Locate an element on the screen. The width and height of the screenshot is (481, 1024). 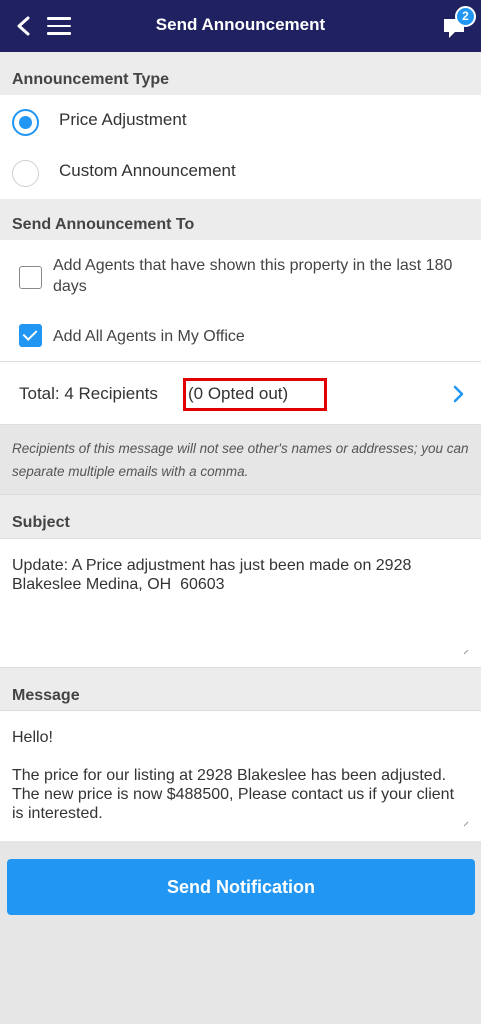
checkbox-row-office-agents: Add All Agents in My Office is located at coordinates (240, 338).